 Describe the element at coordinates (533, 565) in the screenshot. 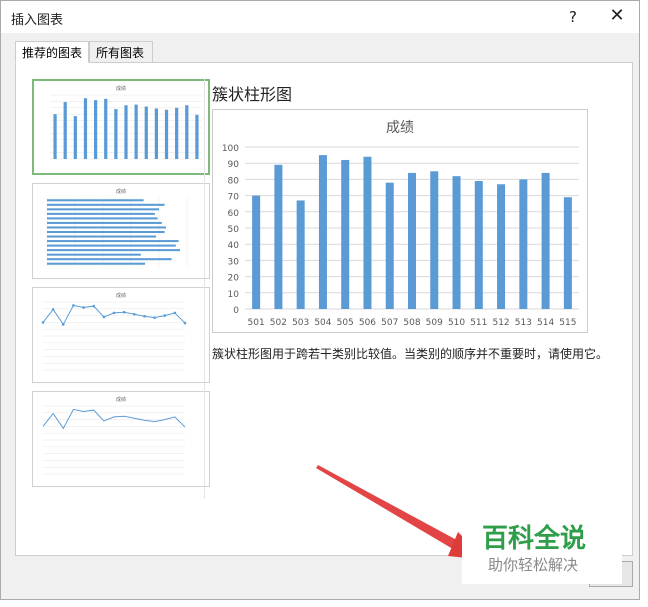

I see `watermark-subtitle: 助你轻松解决` at that location.